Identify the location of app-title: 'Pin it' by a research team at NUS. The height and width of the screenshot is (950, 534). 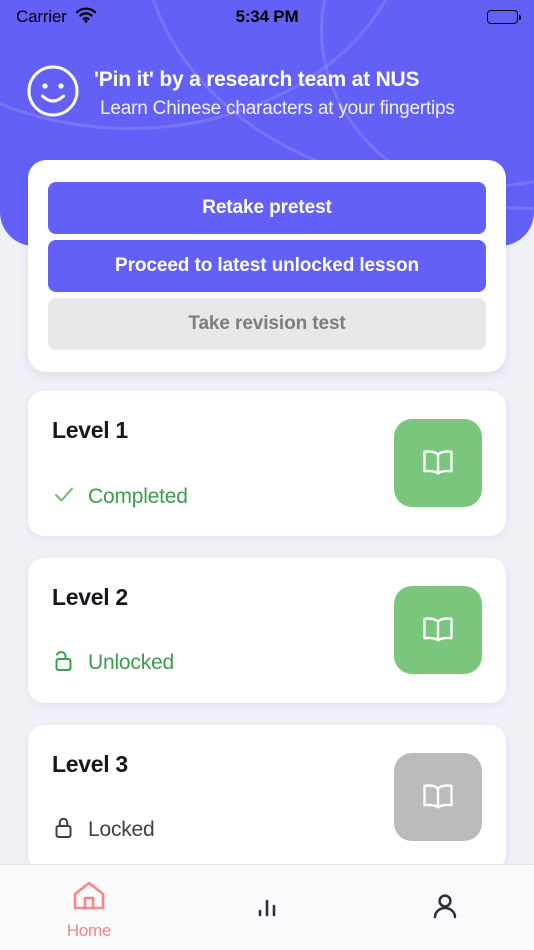
(257, 80).